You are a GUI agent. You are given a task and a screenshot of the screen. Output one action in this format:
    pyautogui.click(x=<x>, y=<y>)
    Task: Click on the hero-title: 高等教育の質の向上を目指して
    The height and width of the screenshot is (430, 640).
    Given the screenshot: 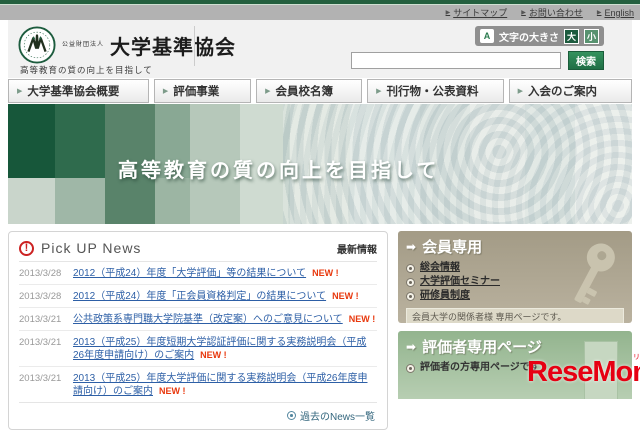 What is the action you would take?
    pyautogui.click(x=279, y=171)
    